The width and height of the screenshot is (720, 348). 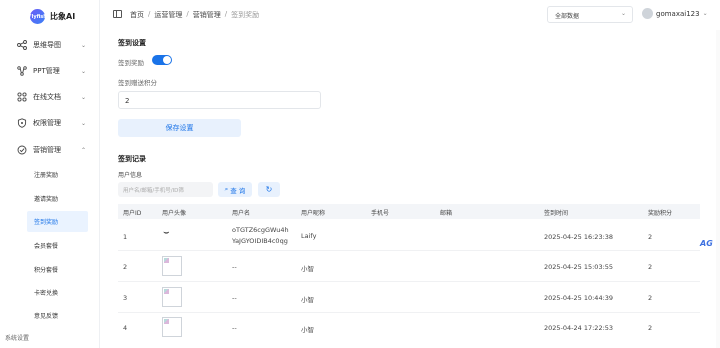 I want to click on sidebar-toggle-icon, so click(x=117, y=14).